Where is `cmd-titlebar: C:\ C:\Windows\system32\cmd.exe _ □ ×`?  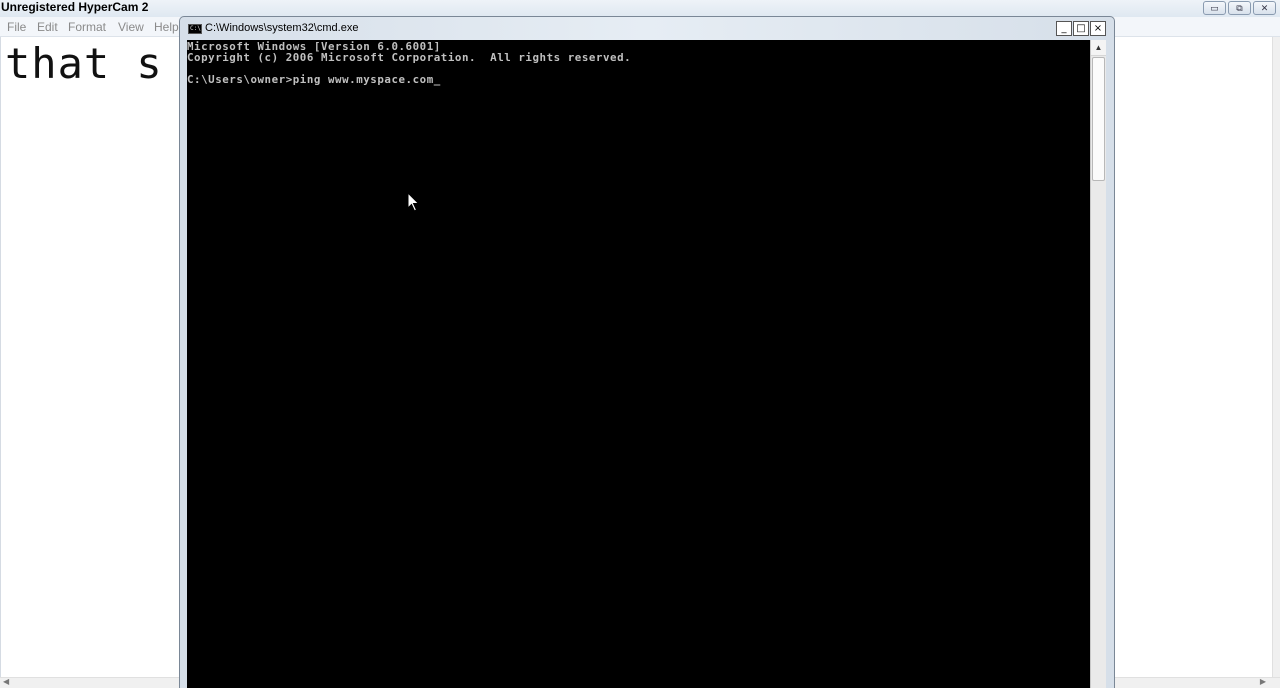 cmd-titlebar: C:\ C:\Windows\system32\cmd.exe _ □ × is located at coordinates (647, 28).